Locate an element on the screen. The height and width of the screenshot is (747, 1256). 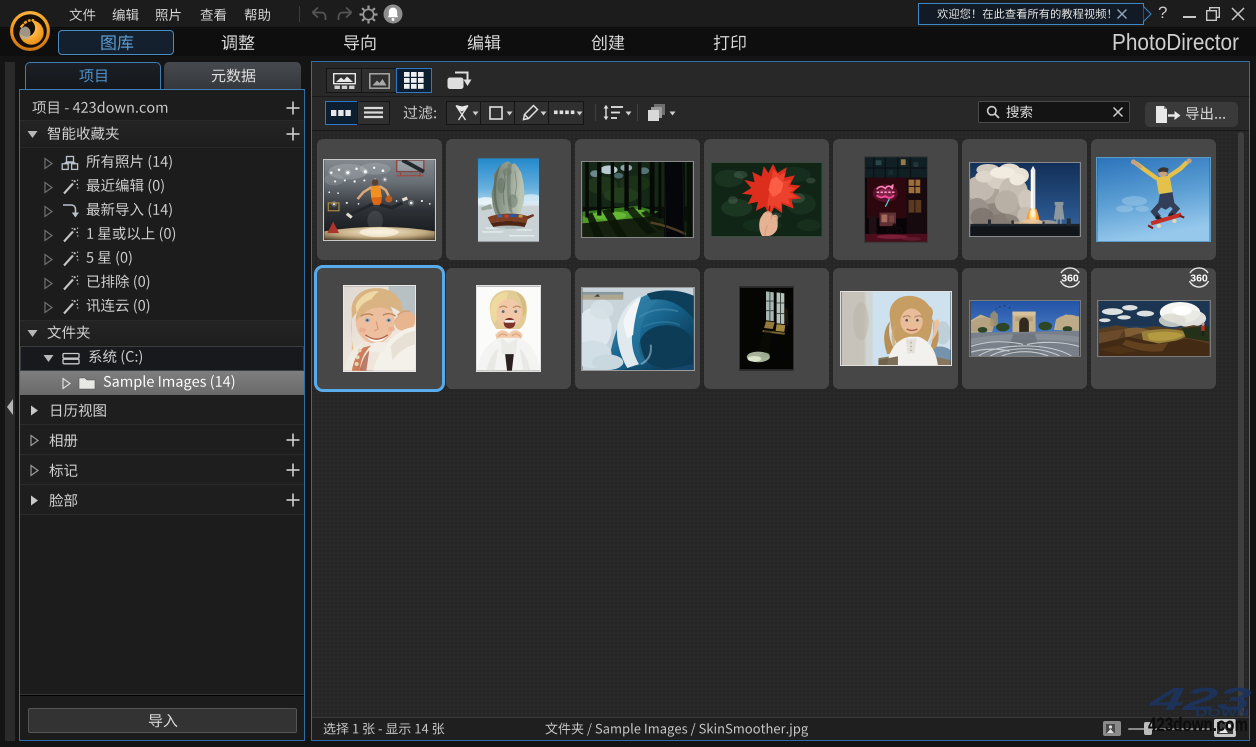
svg-text: PhotoDirector is located at coordinates (1175, 42).